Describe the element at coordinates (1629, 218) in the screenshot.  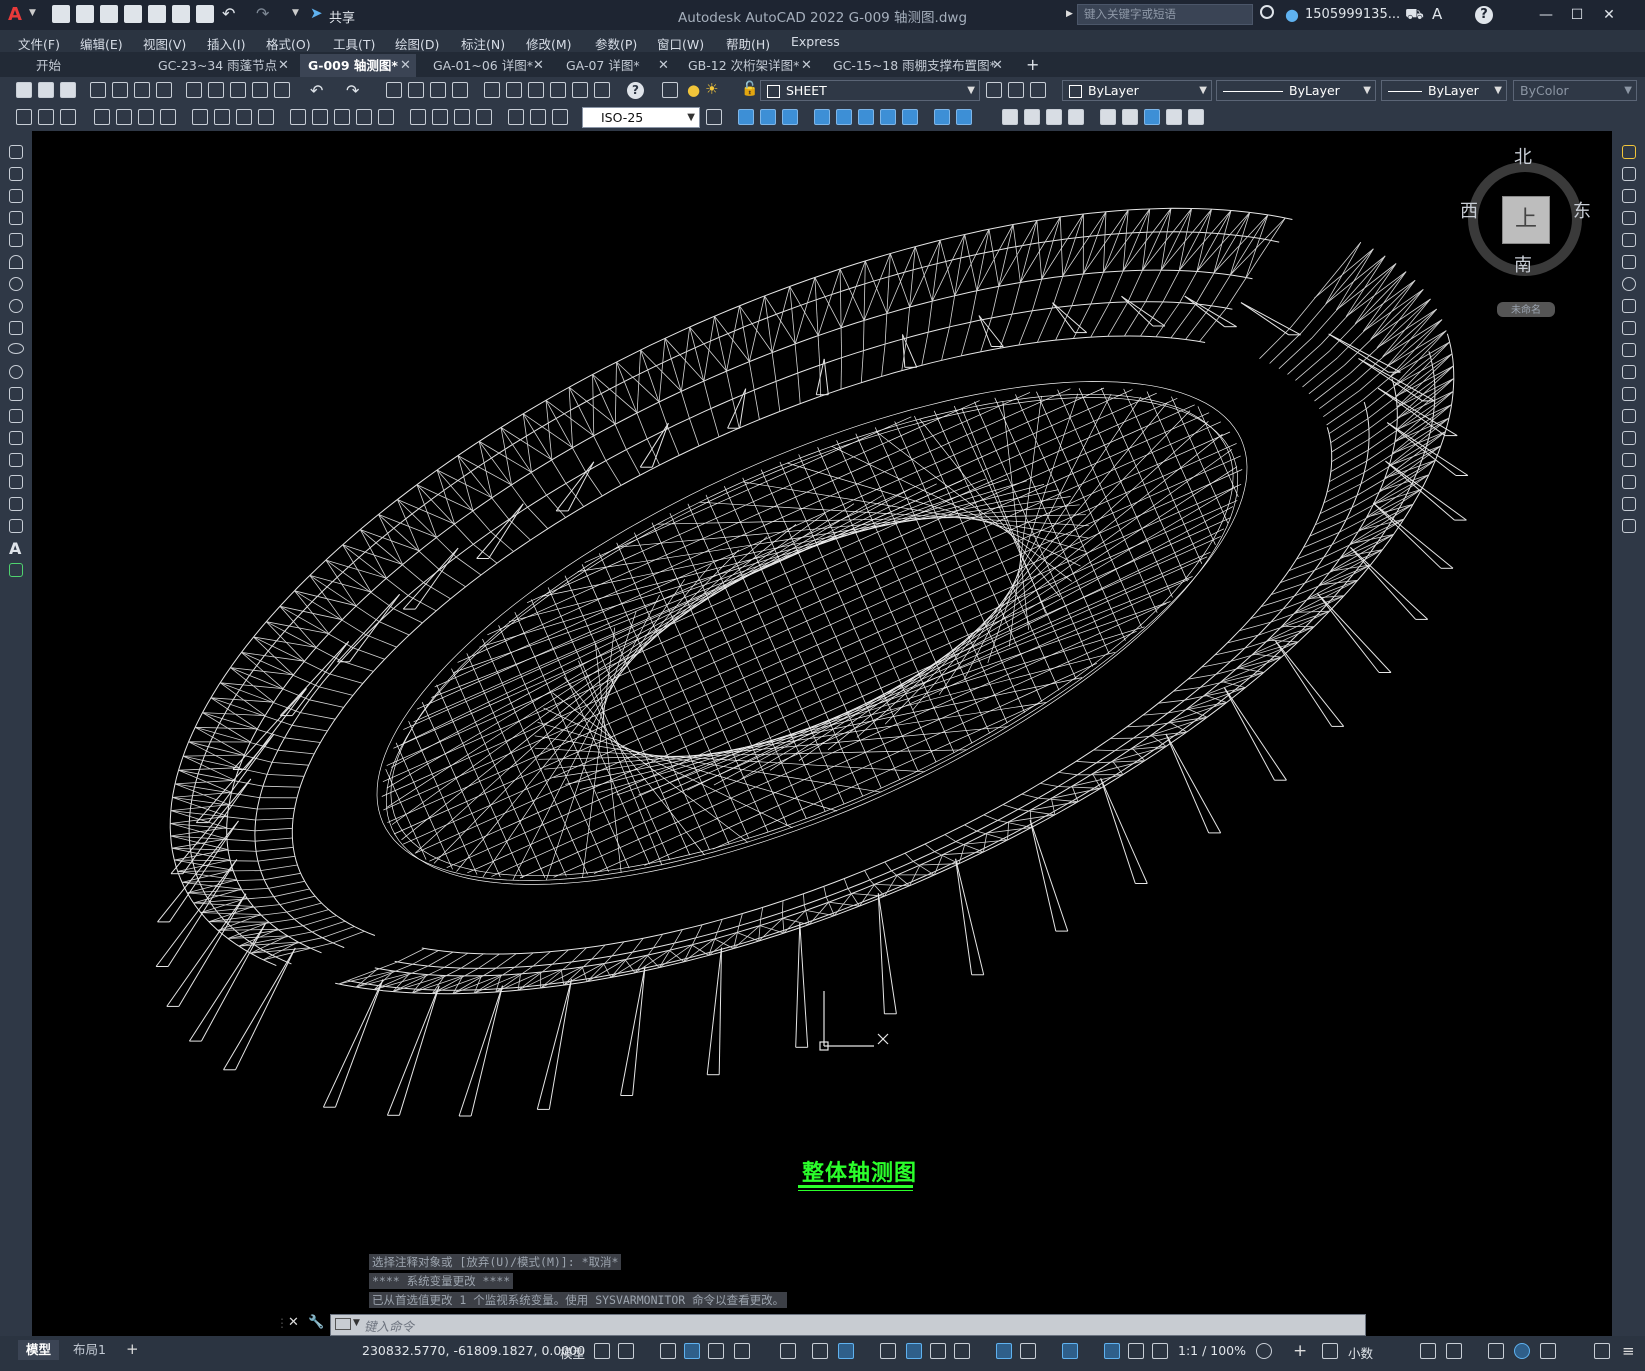
I see `offset-icon` at that location.